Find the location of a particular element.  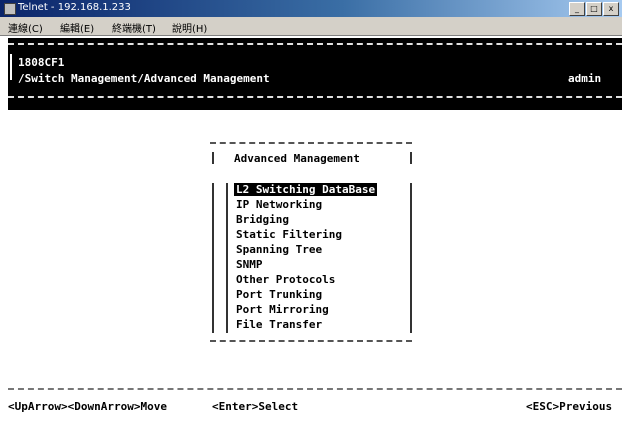

menu-box-bottom-border is located at coordinates (311, 341).